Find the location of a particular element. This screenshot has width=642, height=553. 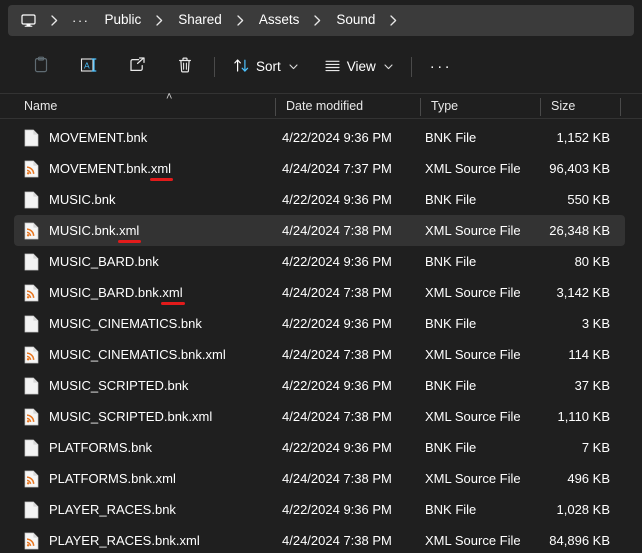

file-name-cell: MUSIC.bnk is located at coordinates (69, 200).